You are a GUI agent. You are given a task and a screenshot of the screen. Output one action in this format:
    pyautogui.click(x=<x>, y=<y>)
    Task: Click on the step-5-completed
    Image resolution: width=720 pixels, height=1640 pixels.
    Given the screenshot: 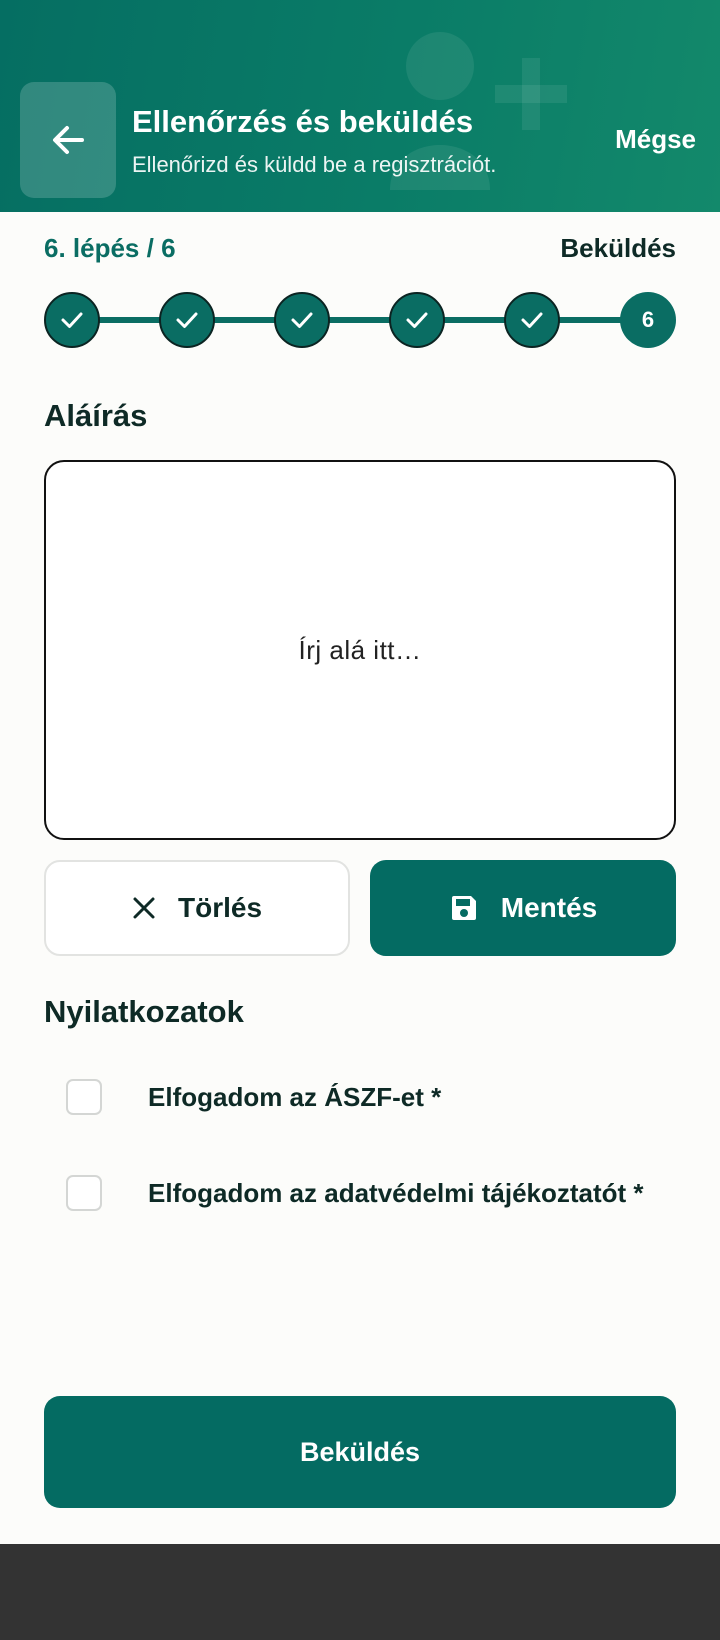 What is the action you would take?
    pyautogui.click(x=532, y=320)
    